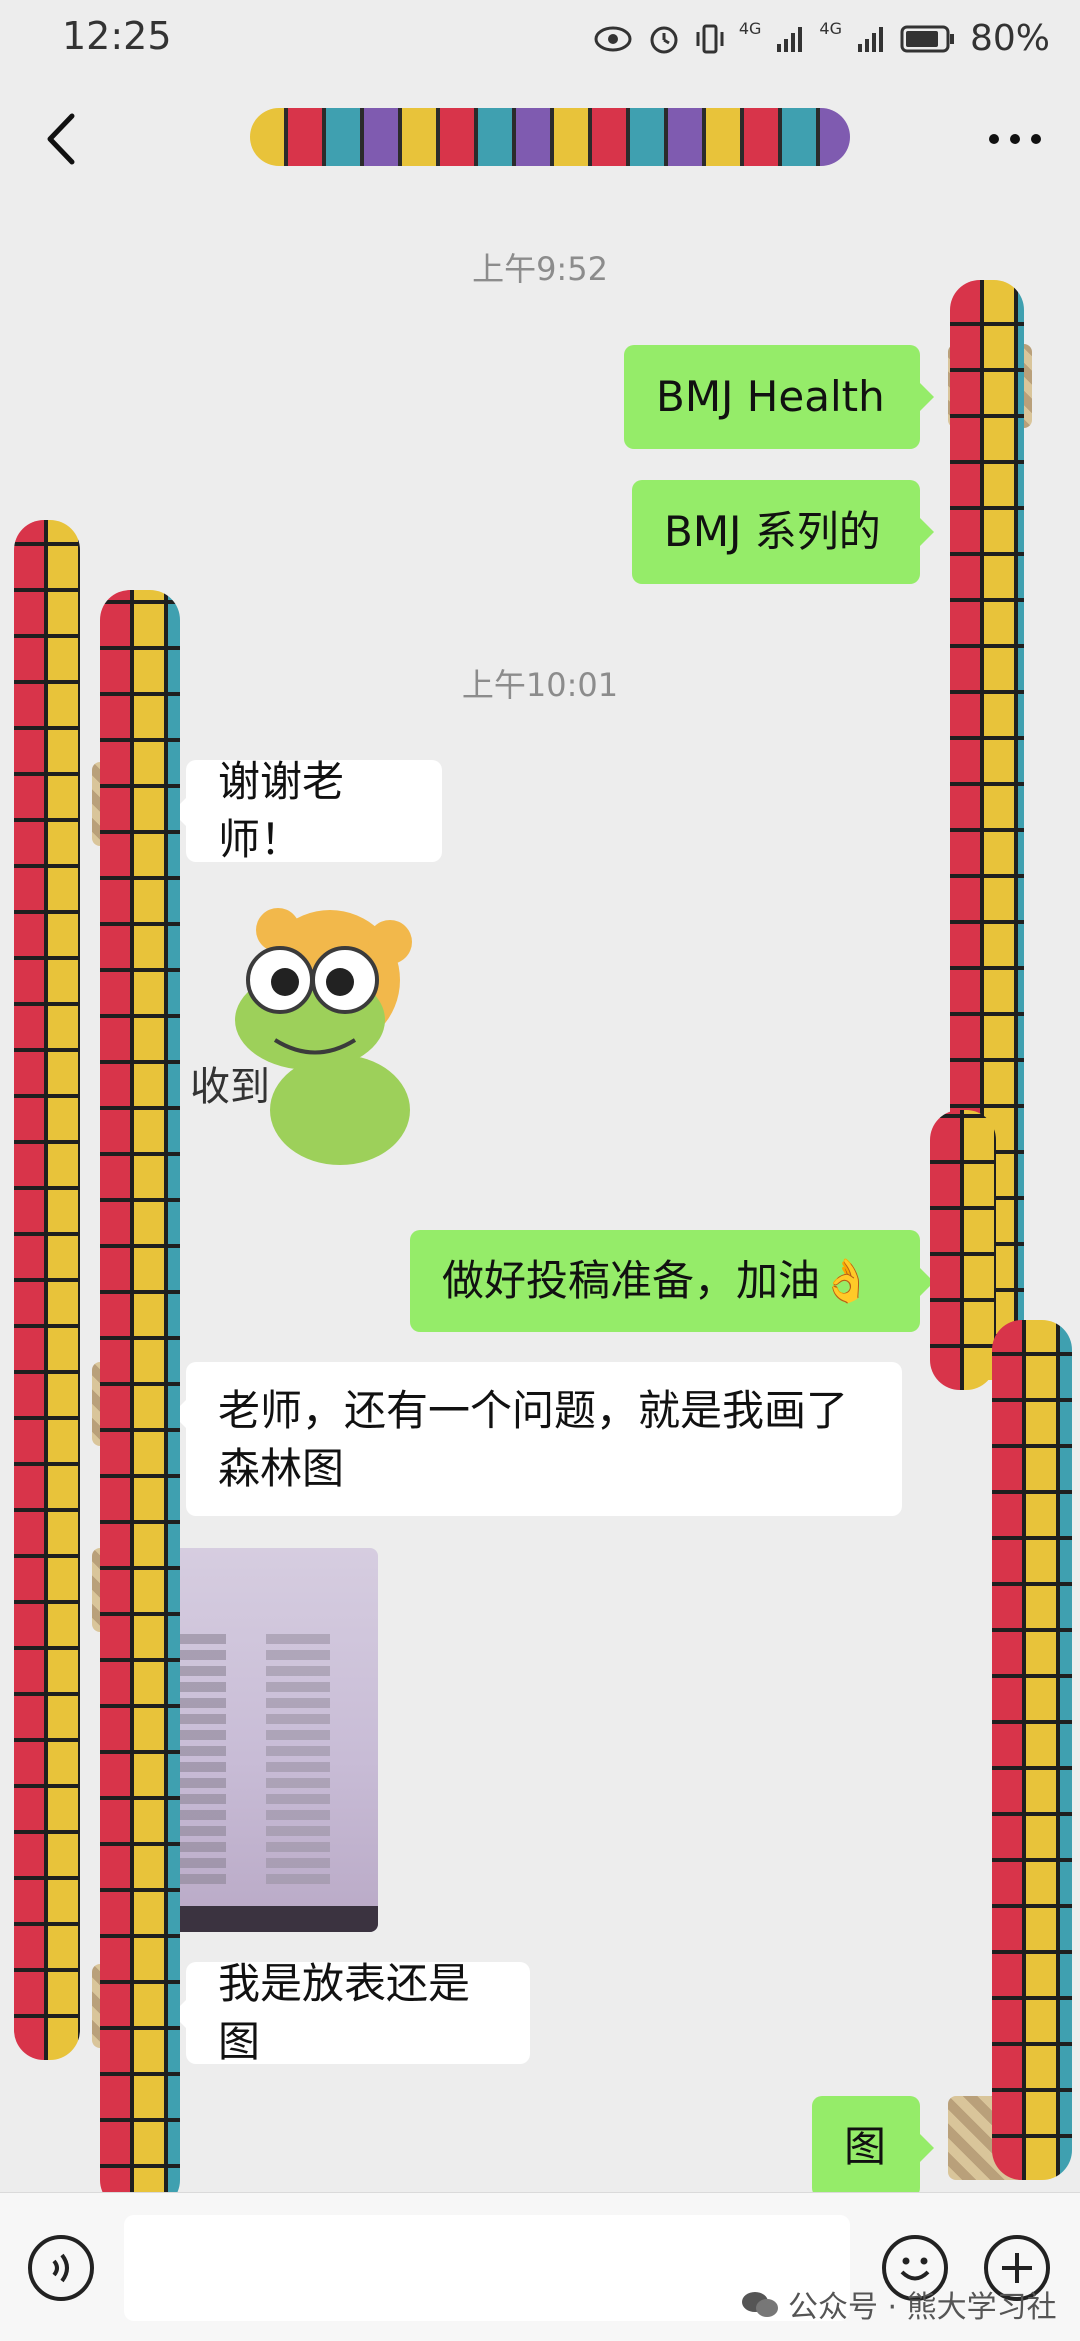 The height and width of the screenshot is (2341, 1080). I want to click on watermark: 公众号 · 熊大学习社, so click(898, 2304).